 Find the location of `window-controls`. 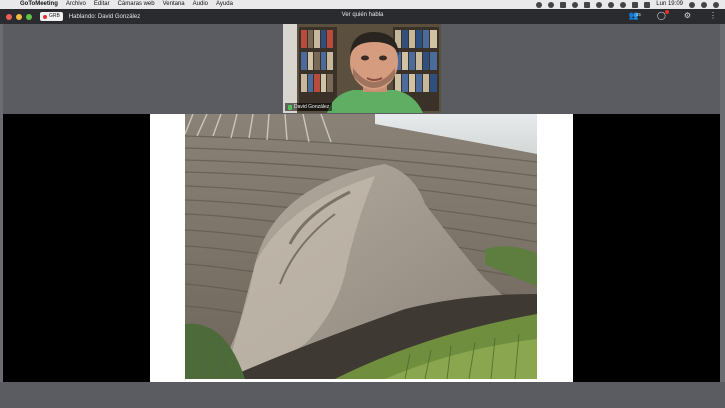

window-controls is located at coordinates (19, 16).